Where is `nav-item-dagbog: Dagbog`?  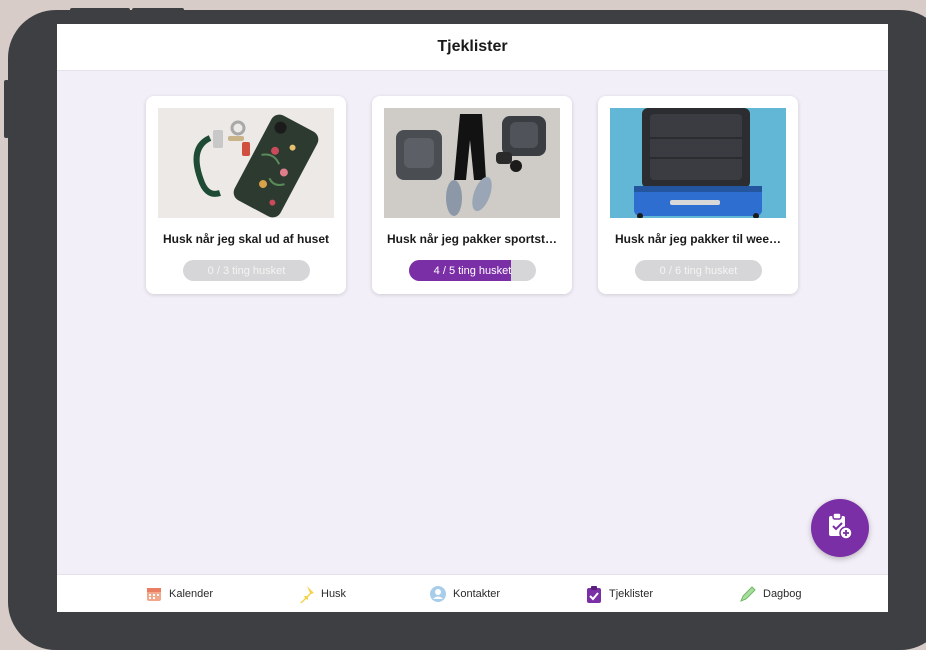
nav-item-dagbog: Dagbog is located at coordinates (770, 593).